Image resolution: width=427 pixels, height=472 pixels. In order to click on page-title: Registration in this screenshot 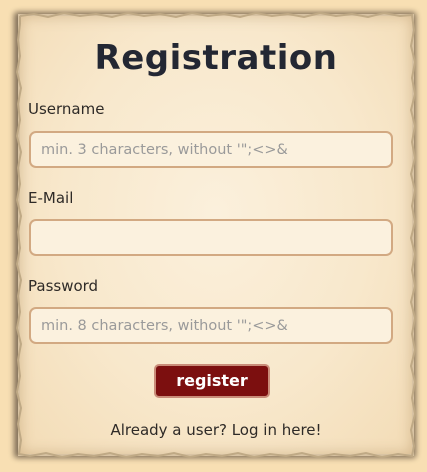, I will do `click(216, 58)`.